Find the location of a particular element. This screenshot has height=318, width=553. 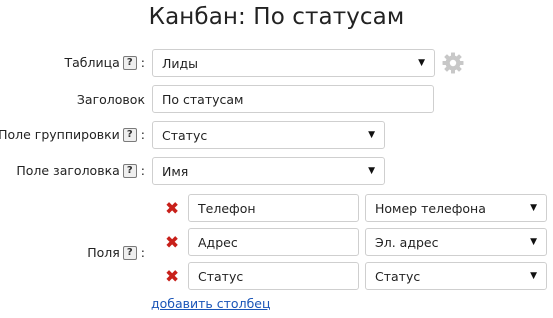

field-type-value: Статус is located at coordinates (398, 276).